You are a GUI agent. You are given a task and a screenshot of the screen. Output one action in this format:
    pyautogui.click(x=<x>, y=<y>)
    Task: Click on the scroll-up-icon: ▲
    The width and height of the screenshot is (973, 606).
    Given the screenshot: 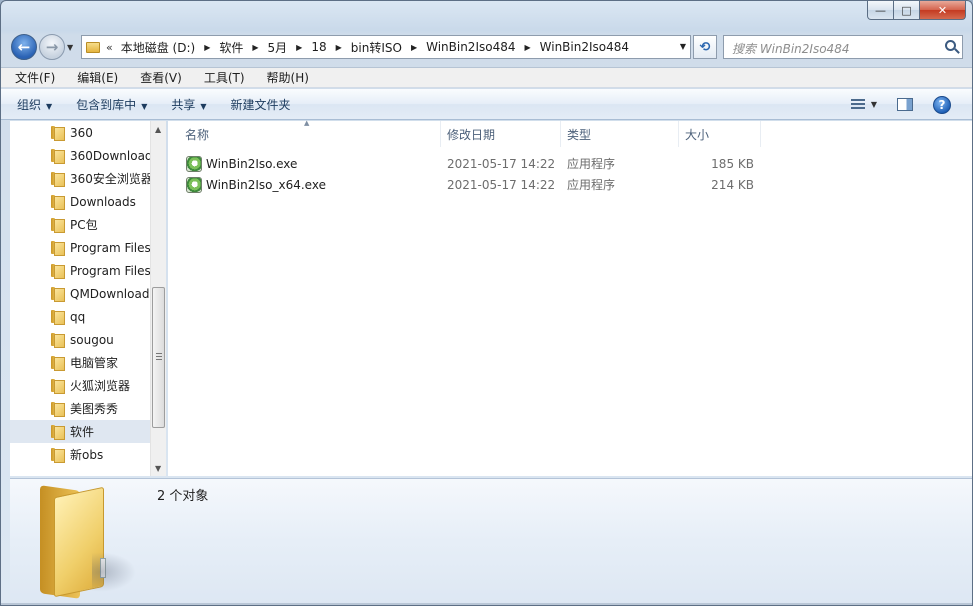 What is the action you would take?
    pyautogui.click(x=158, y=129)
    